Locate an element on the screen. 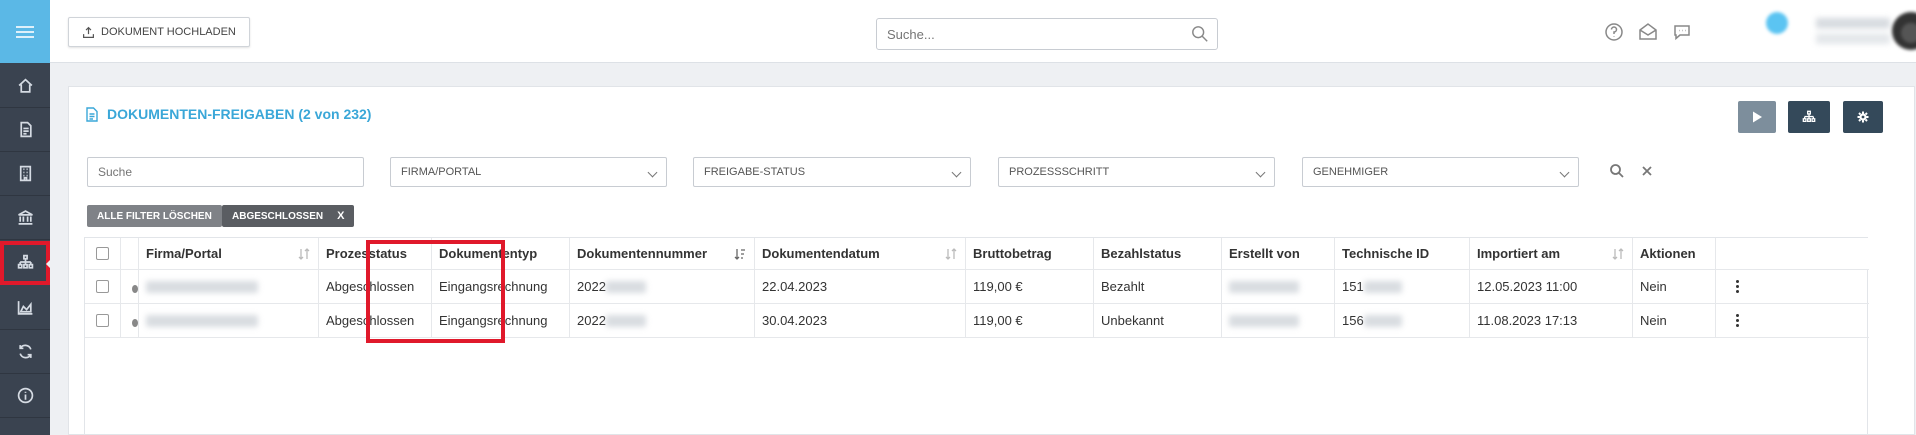 This screenshot has height=435, width=1916. notification-badge is located at coordinates (1777, 23).